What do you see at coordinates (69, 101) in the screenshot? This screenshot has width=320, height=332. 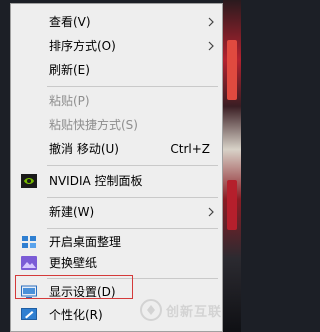 I see `menu-item-label: 粘贴(P)` at bounding box center [69, 101].